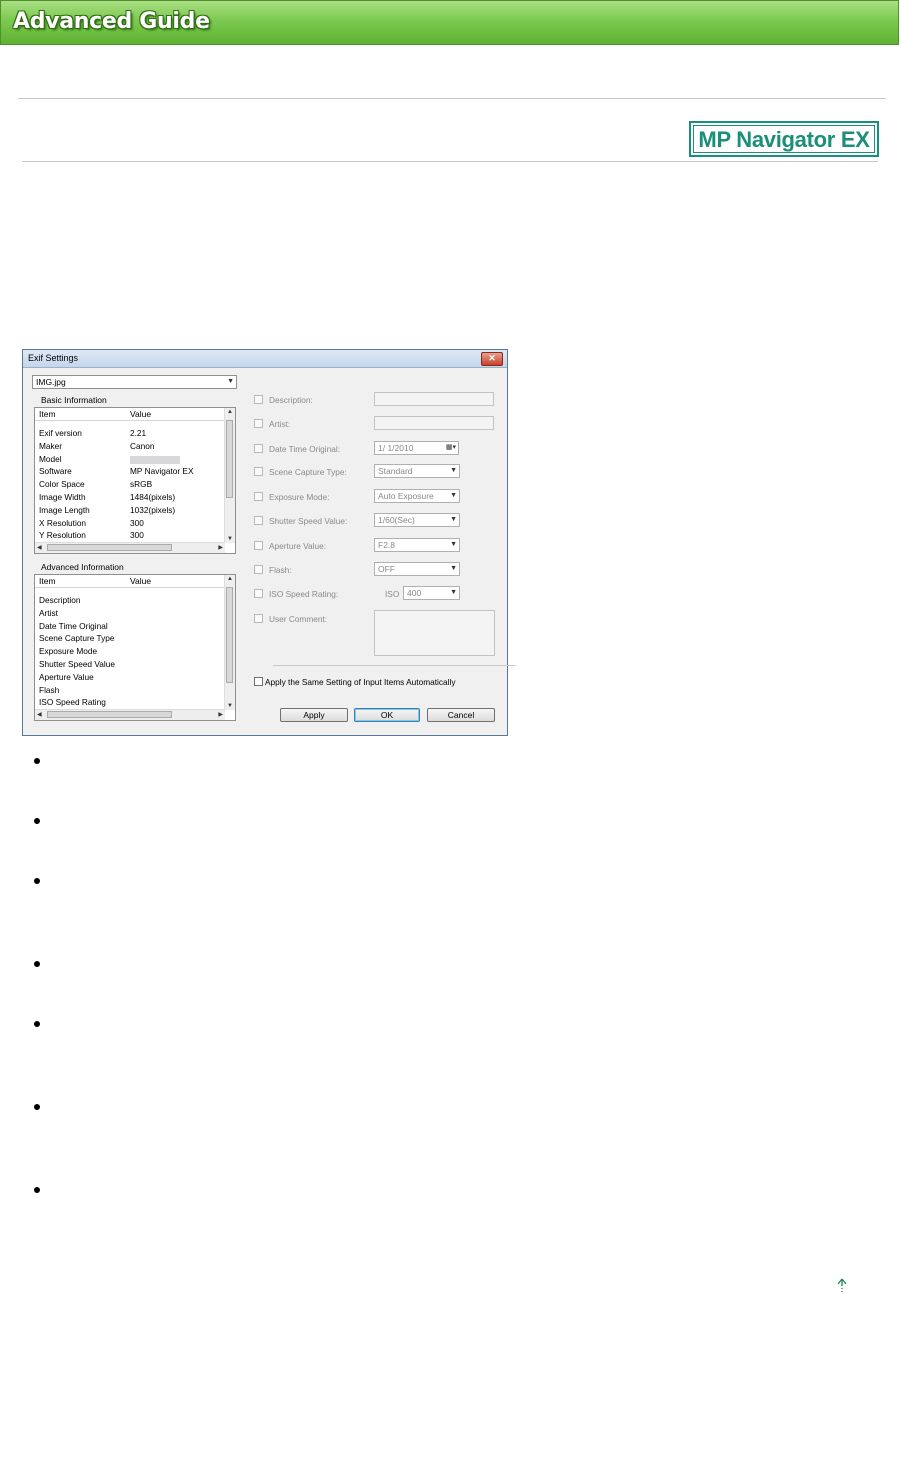 Image resolution: width=901 pixels, height=1471 pixels. What do you see at coordinates (258, 593) in the screenshot?
I see `iso-checkbox` at bounding box center [258, 593].